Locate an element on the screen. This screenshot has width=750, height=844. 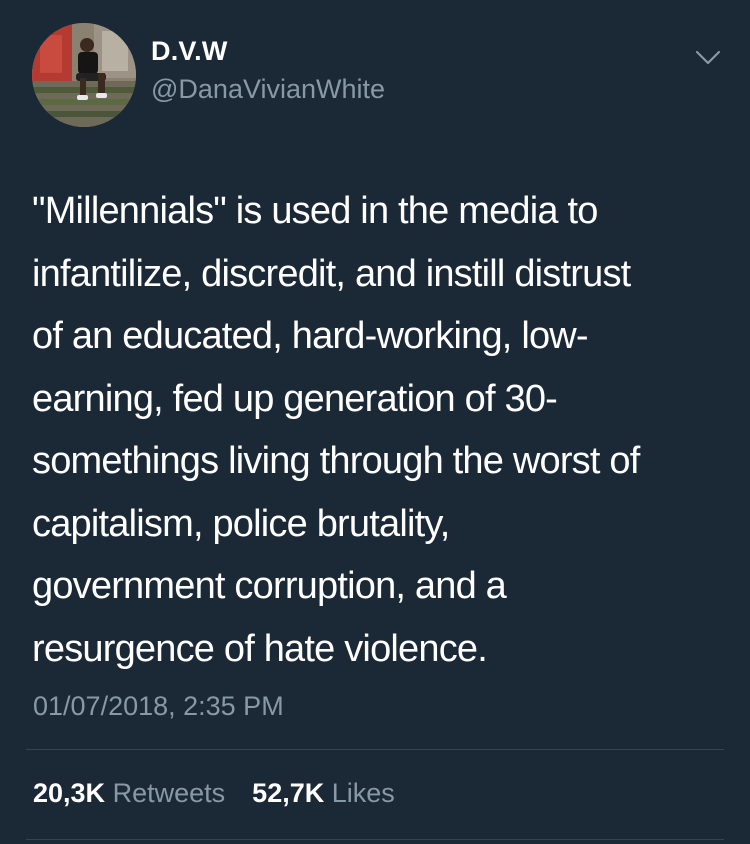
tweet-text-line: somethings living through the worst of is located at coordinates (336, 461).